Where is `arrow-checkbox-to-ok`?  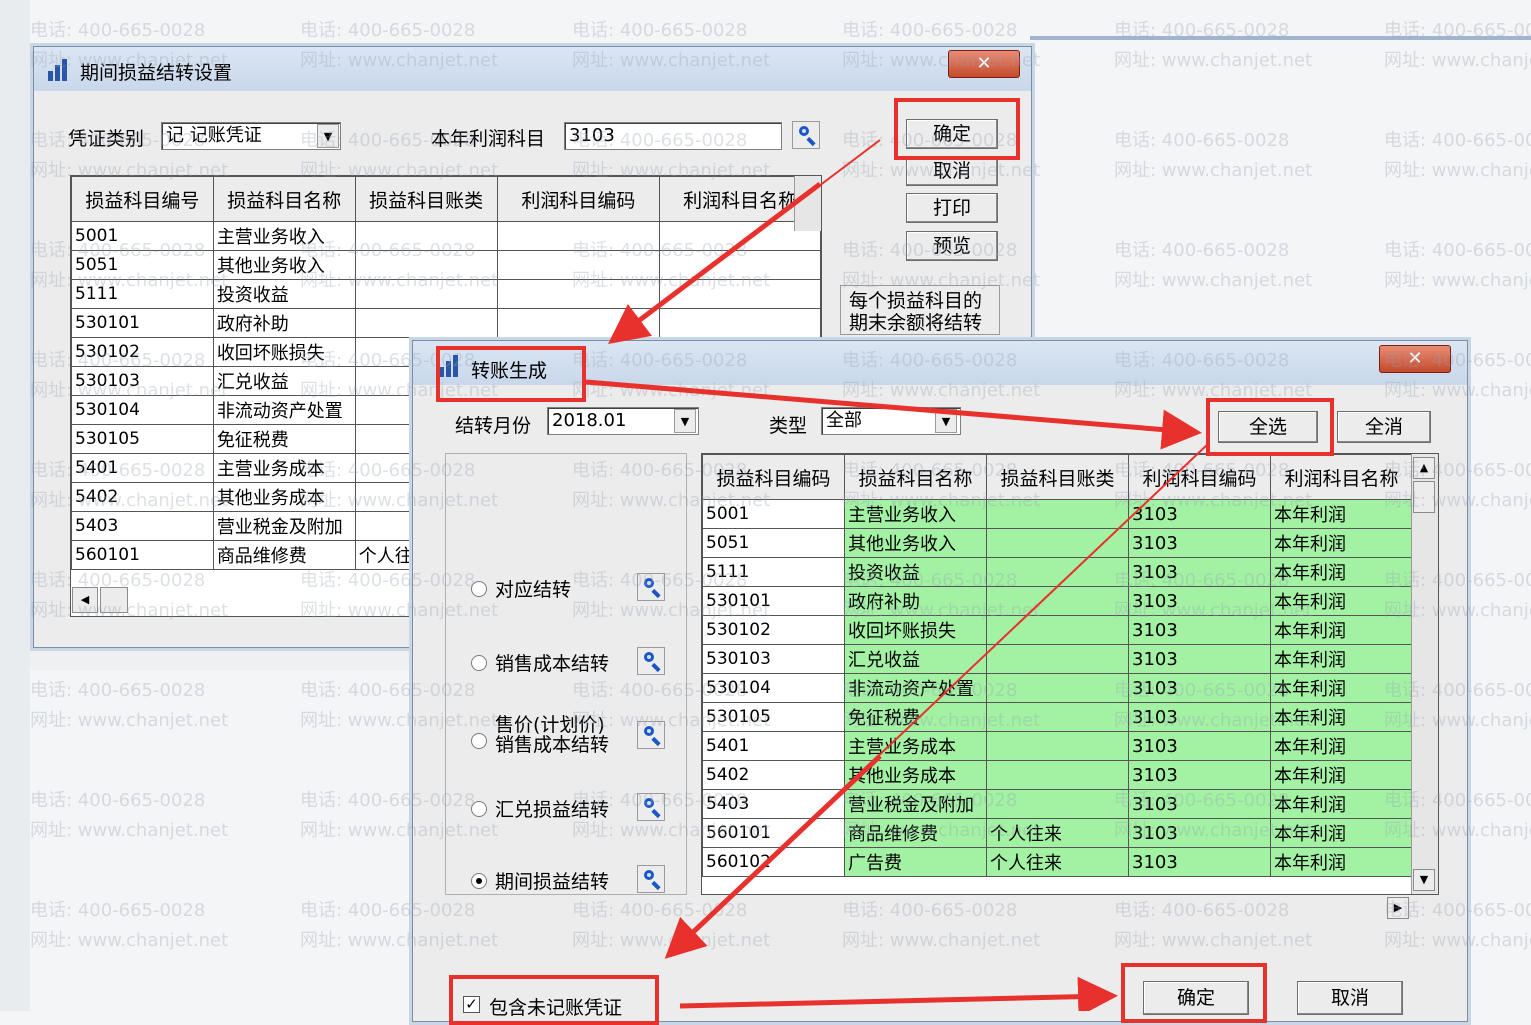
arrow-checkbox-to-ok is located at coordinates (898, 993).